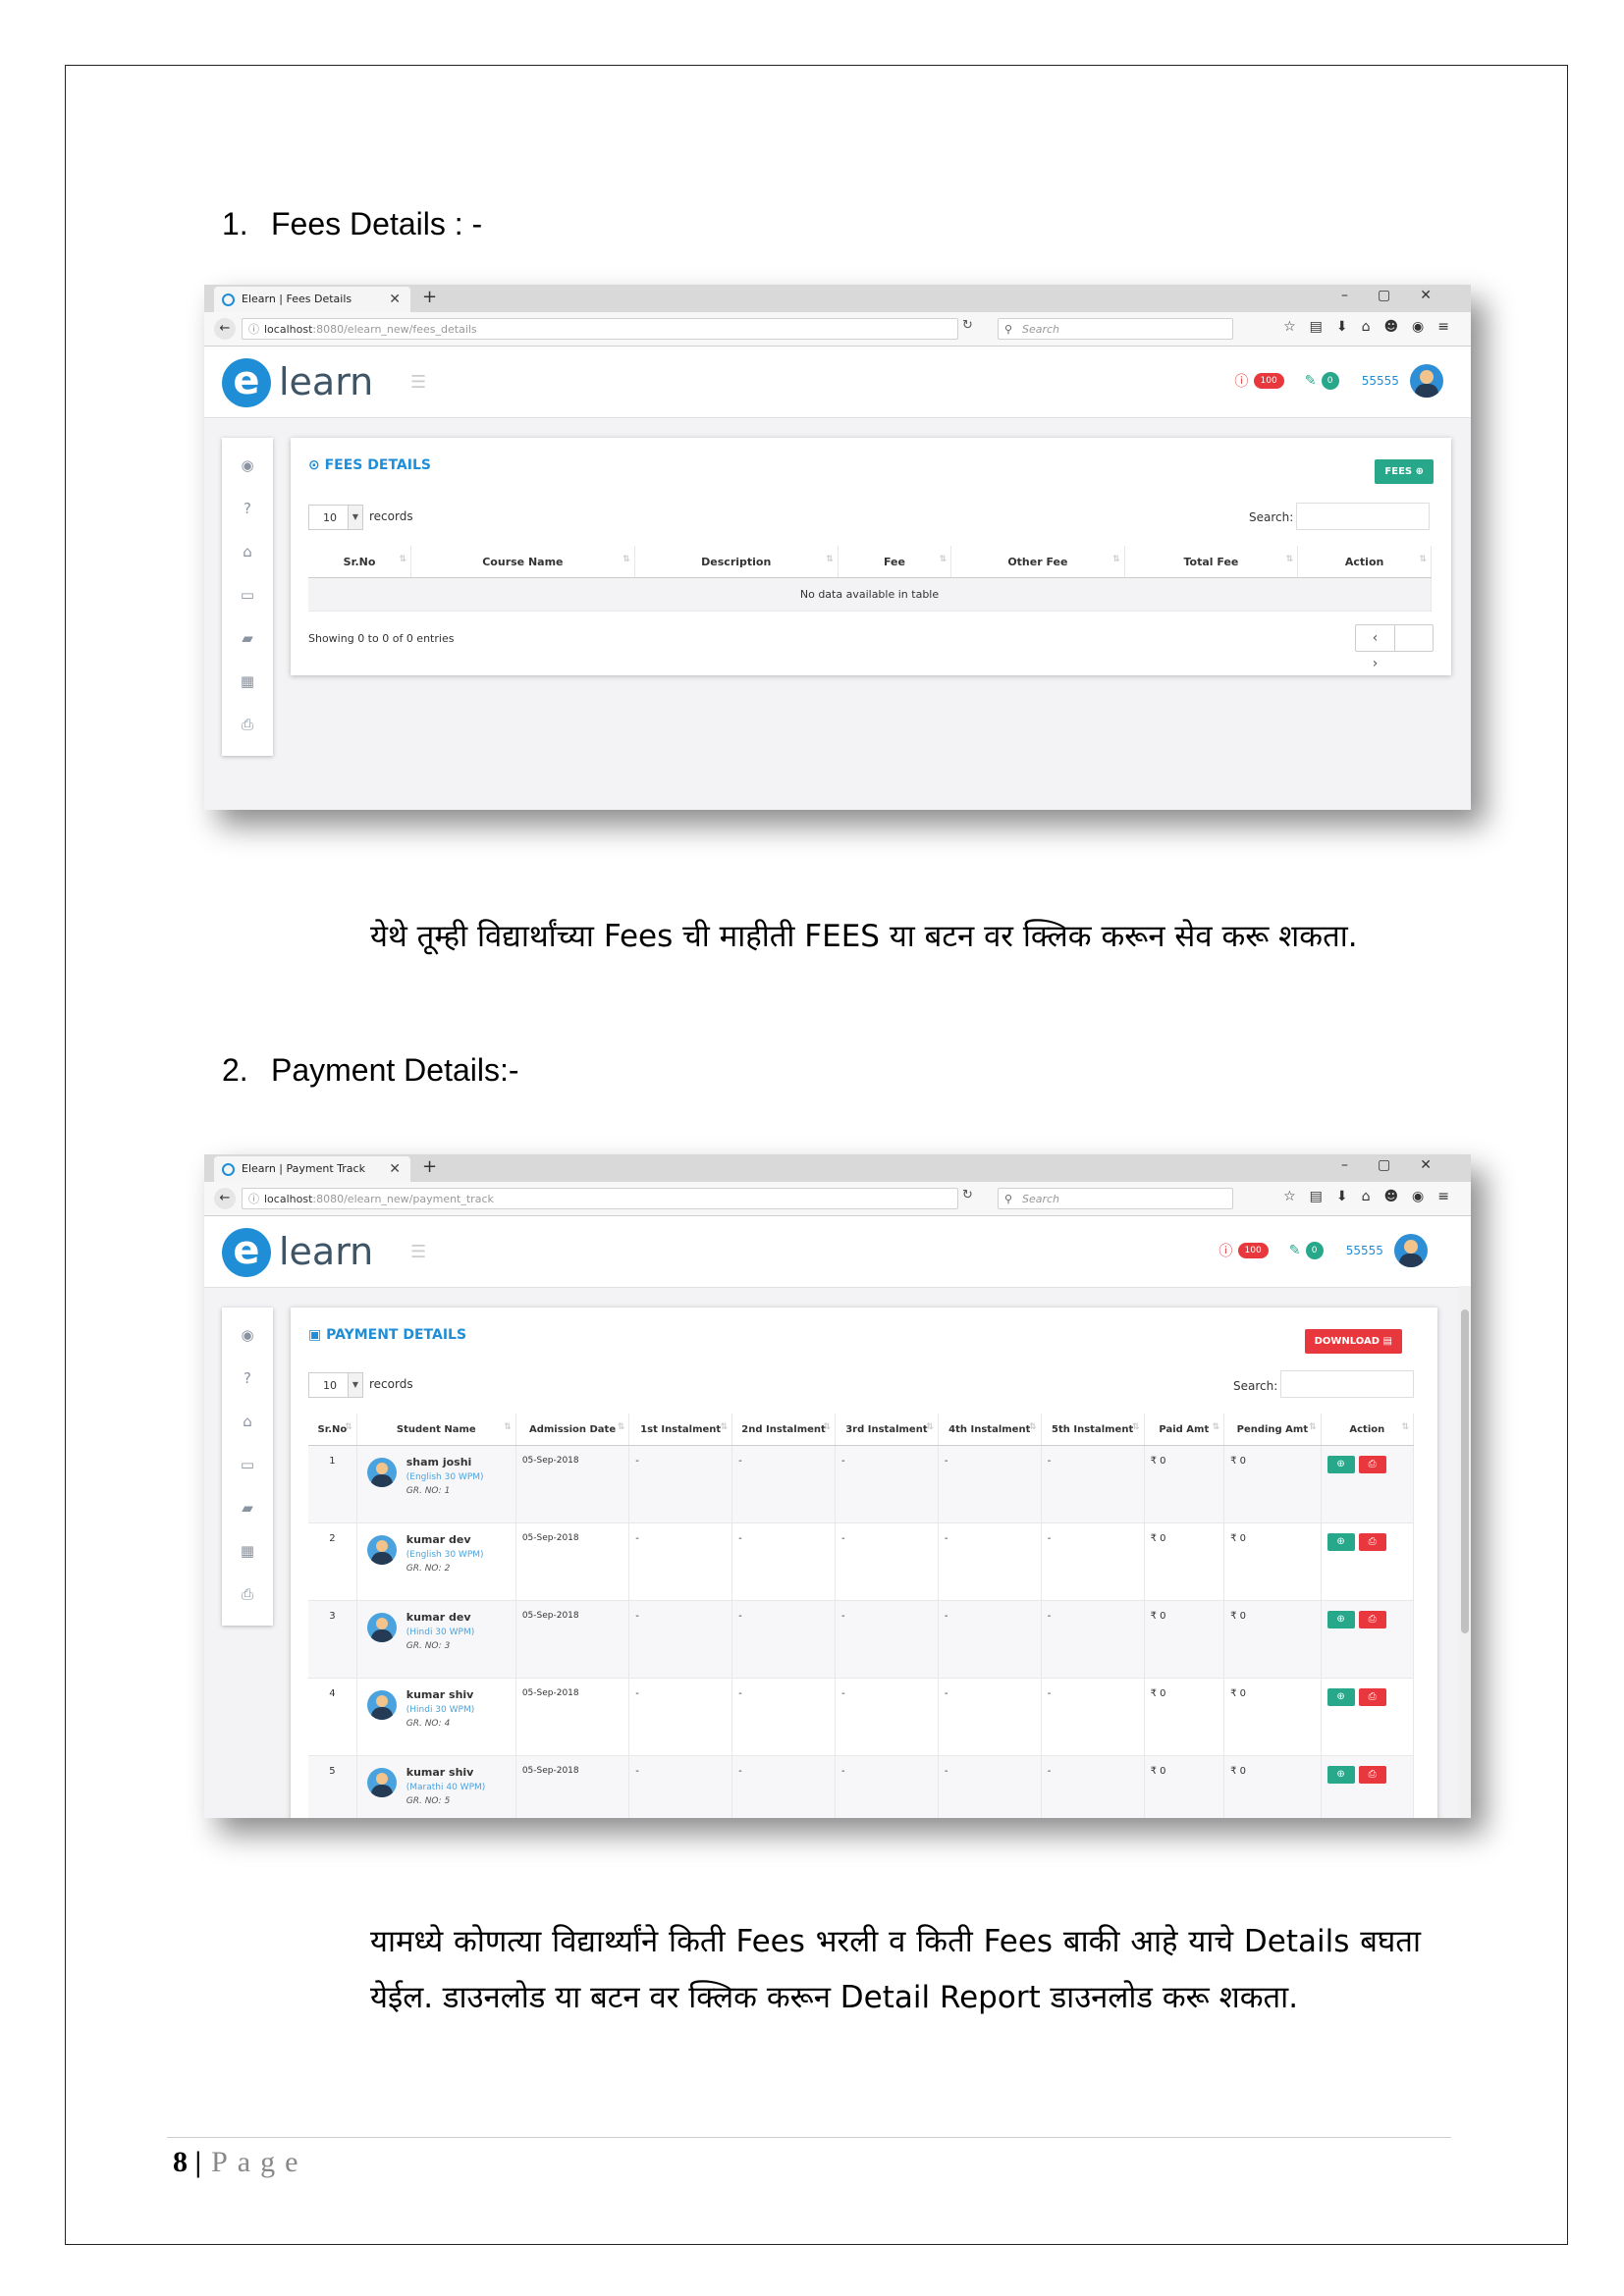 Image resolution: width=1624 pixels, height=2296 pixels. What do you see at coordinates (887, 1430) in the screenshot?
I see `col-3rd-instalment: 3rd Instalment` at bounding box center [887, 1430].